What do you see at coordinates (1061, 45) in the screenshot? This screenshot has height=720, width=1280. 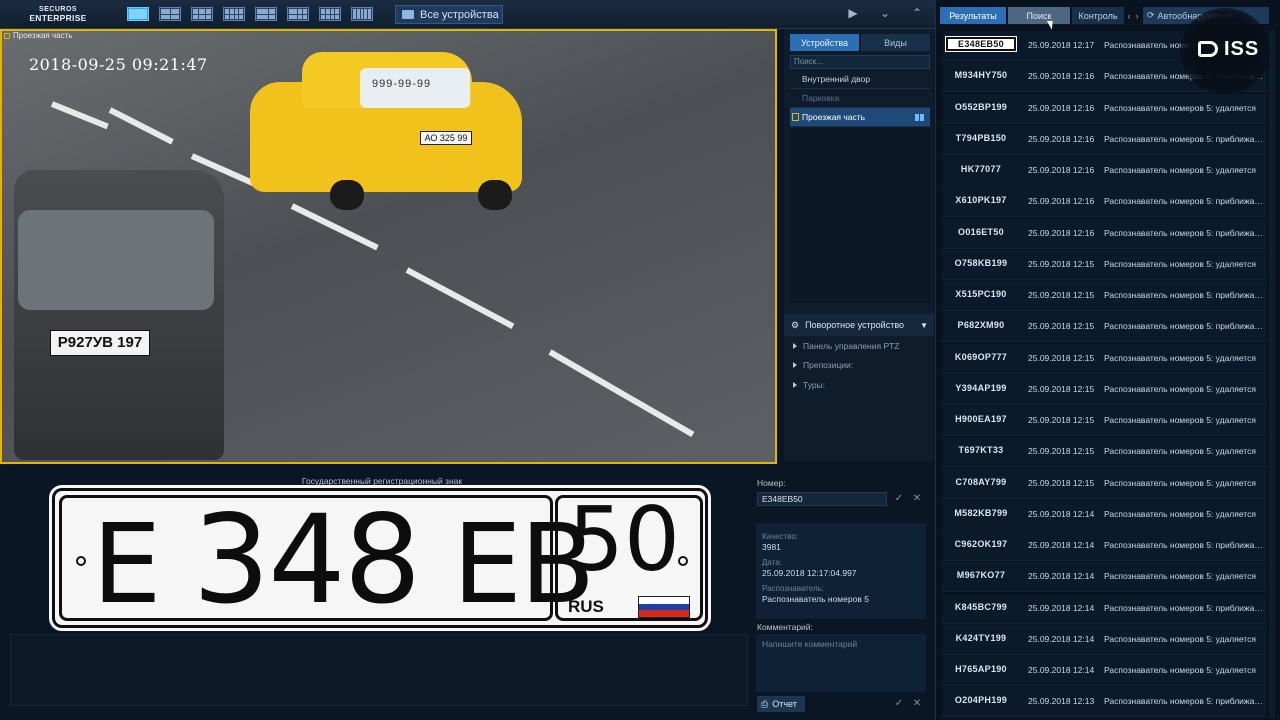 I see `result-date: 25.09.2018 12:17` at bounding box center [1061, 45].